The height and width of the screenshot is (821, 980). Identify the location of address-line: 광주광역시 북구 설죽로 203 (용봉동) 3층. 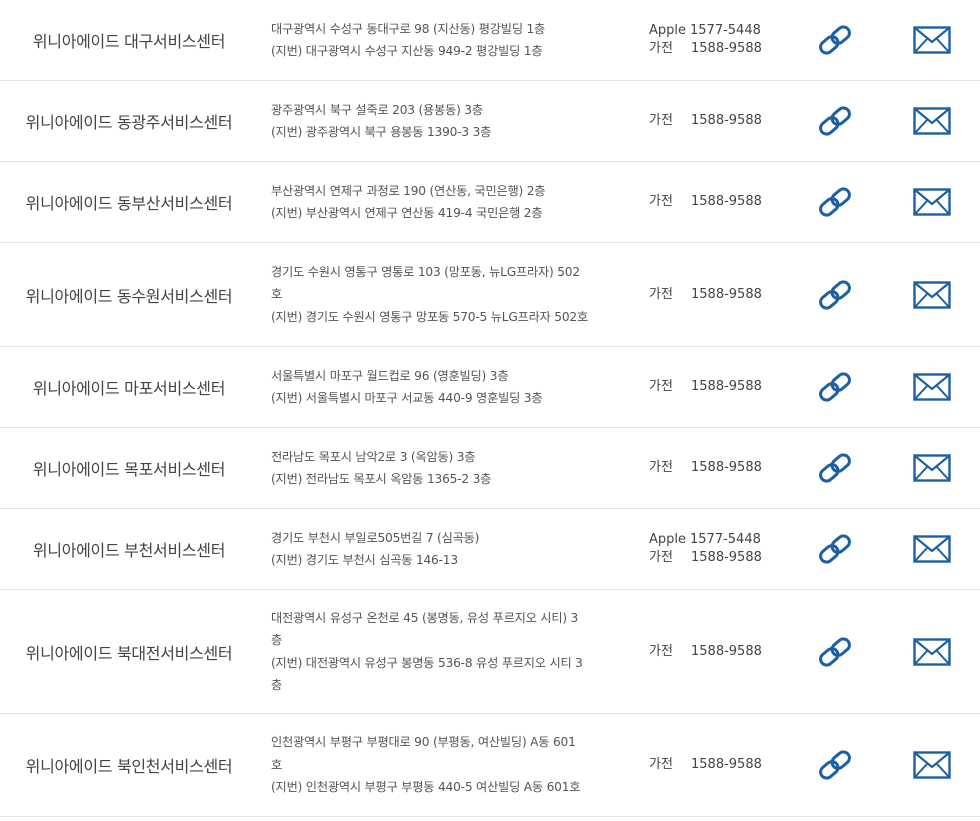
(377, 109).